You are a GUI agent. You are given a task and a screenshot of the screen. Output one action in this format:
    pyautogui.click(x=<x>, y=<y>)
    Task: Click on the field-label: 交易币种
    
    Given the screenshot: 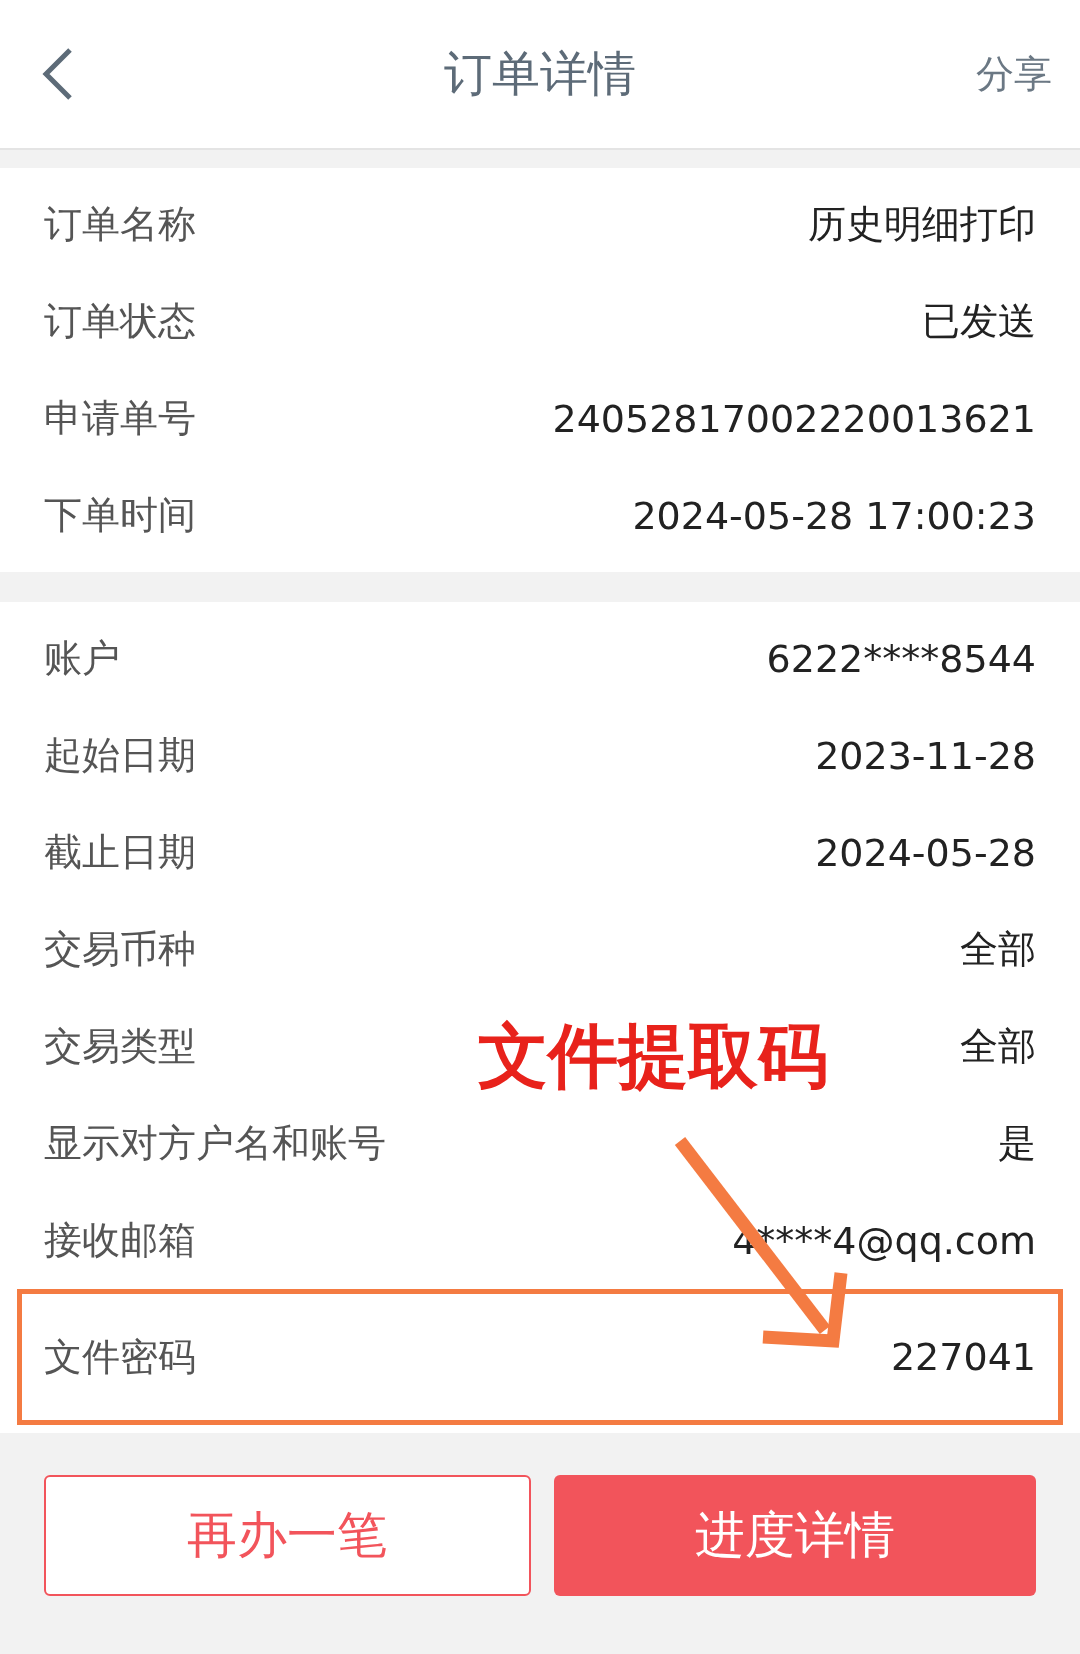 What is the action you would take?
    pyautogui.click(x=120, y=949)
    